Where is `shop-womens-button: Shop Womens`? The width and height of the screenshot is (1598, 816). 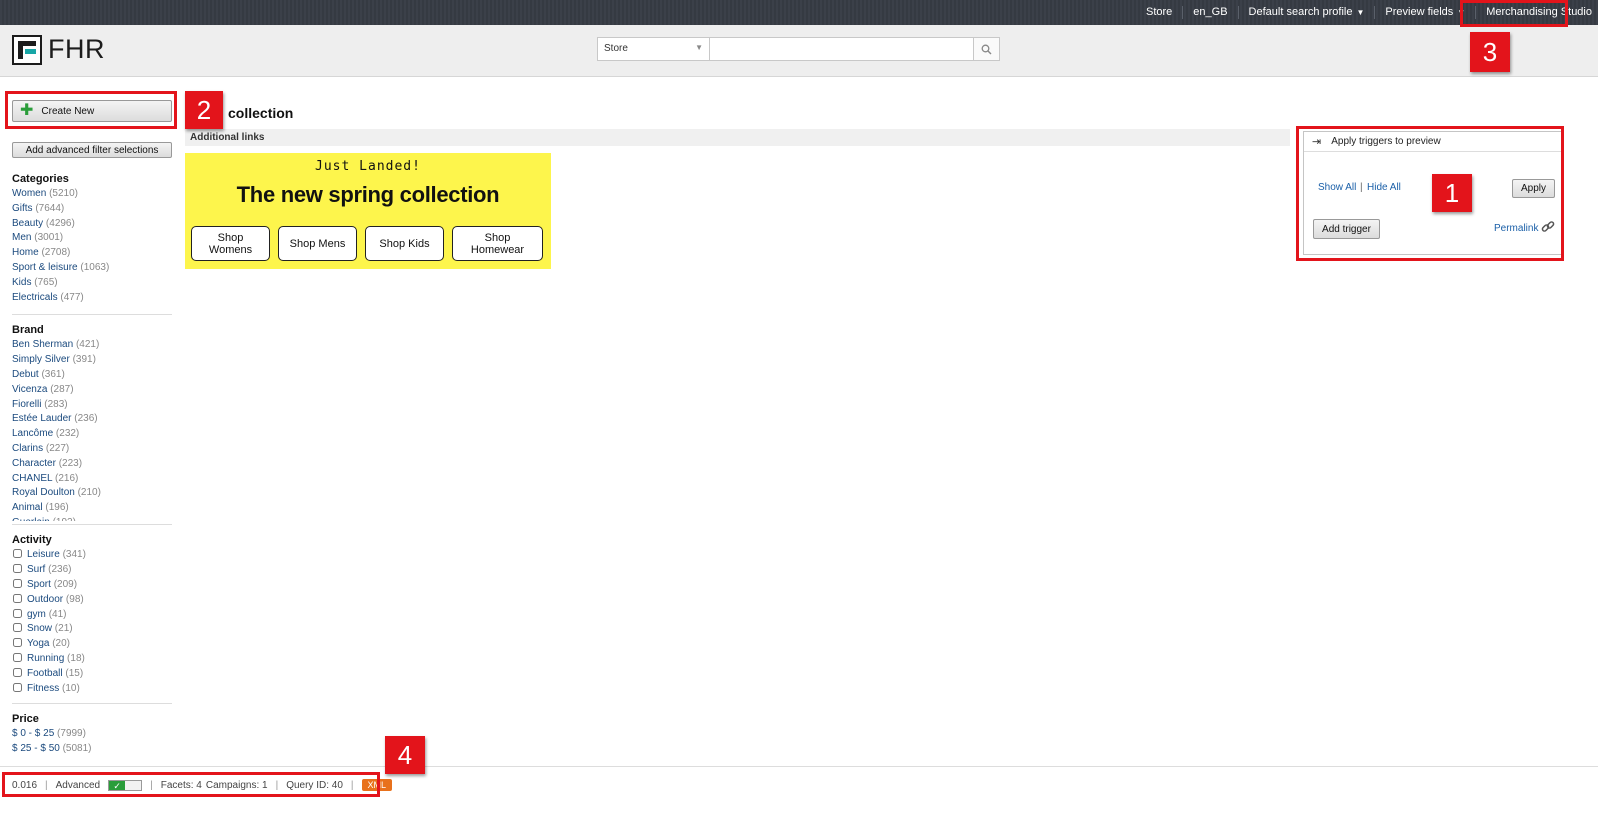 shop-womens-button: Shop Womens is located at coordinates (230, 243).